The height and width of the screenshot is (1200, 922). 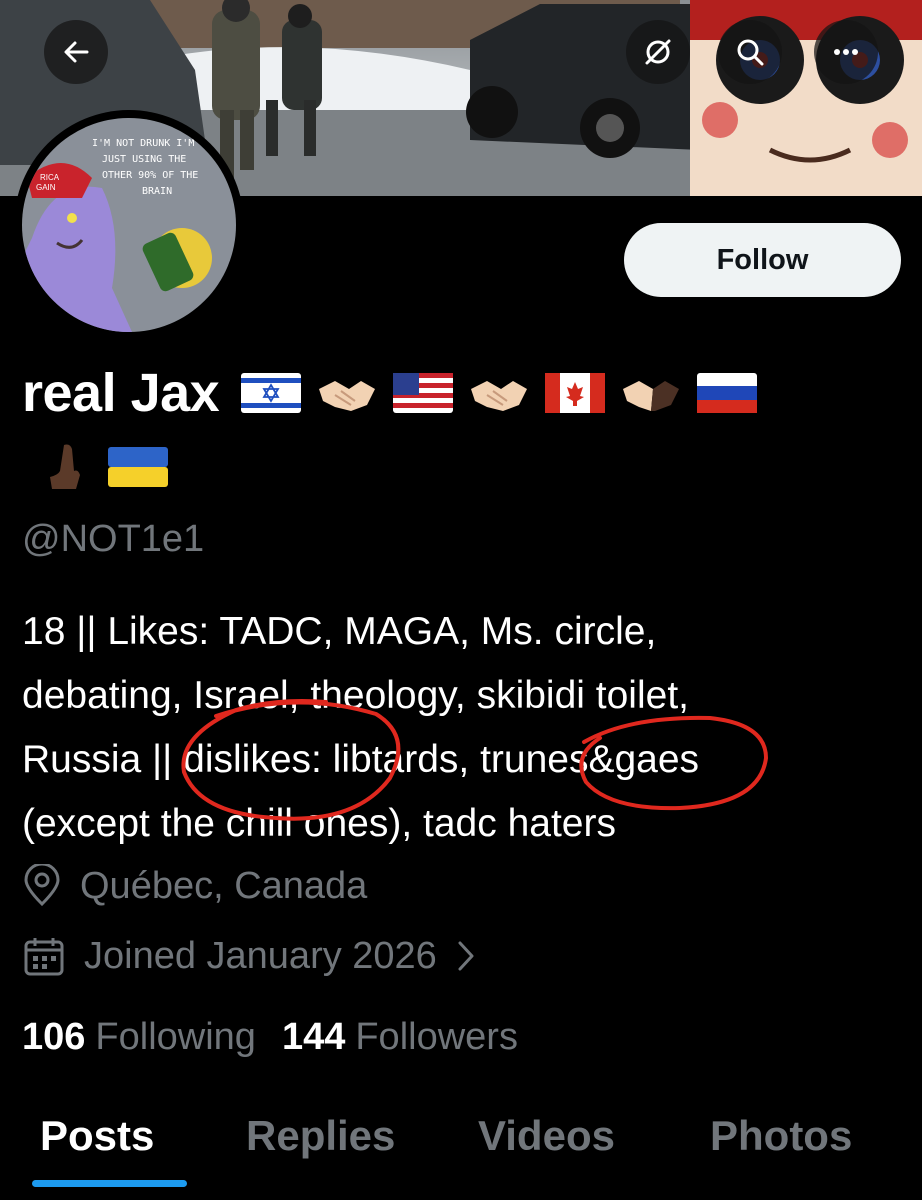 I want to click on calendar-icon, so click(x=44, y=956).